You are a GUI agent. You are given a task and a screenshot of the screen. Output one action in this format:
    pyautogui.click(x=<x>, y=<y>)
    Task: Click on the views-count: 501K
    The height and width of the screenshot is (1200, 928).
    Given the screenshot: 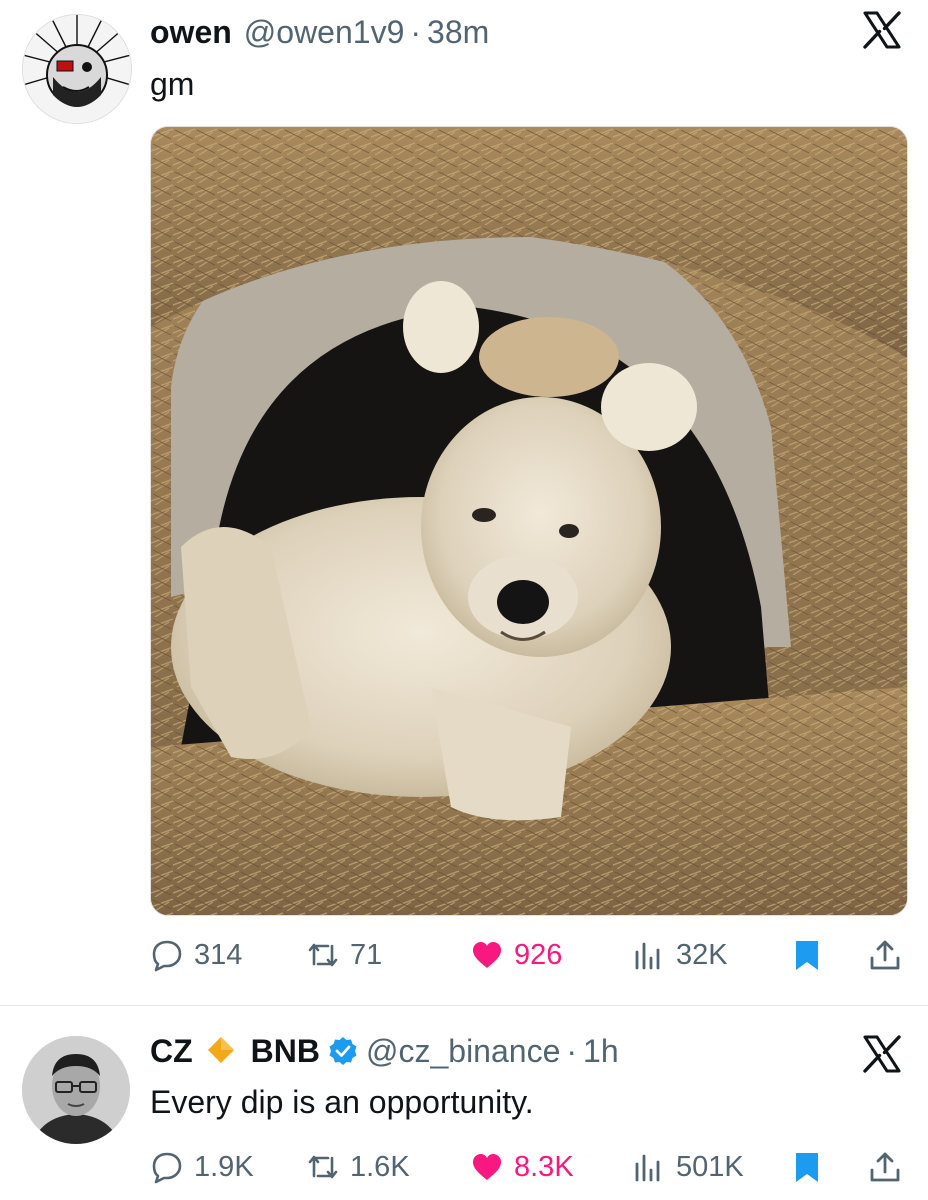 What is the action you would take?
    pyautogui.click(x=710, y=1166)
    